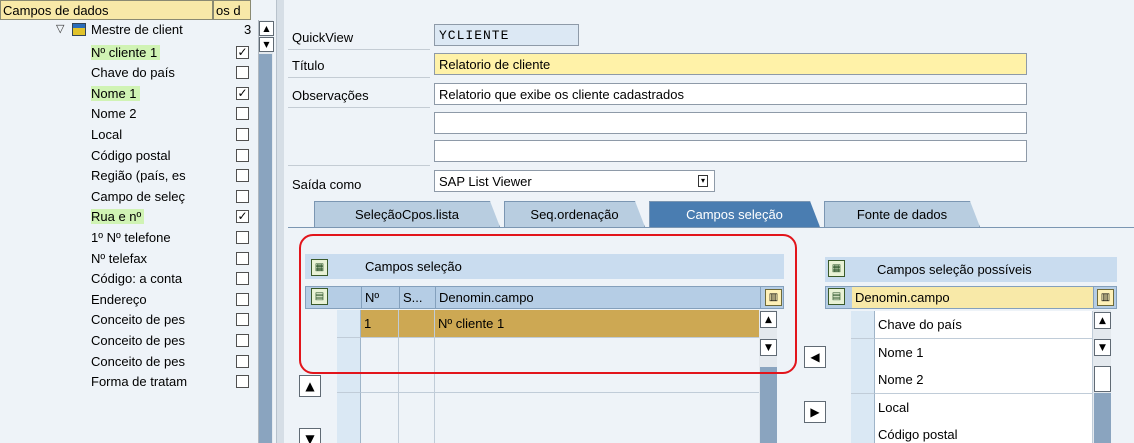 Image resolution: width=1134 pixels, height=443 pixels. I want to click on tree-root-label: Mestre de client, so click(137, 29).